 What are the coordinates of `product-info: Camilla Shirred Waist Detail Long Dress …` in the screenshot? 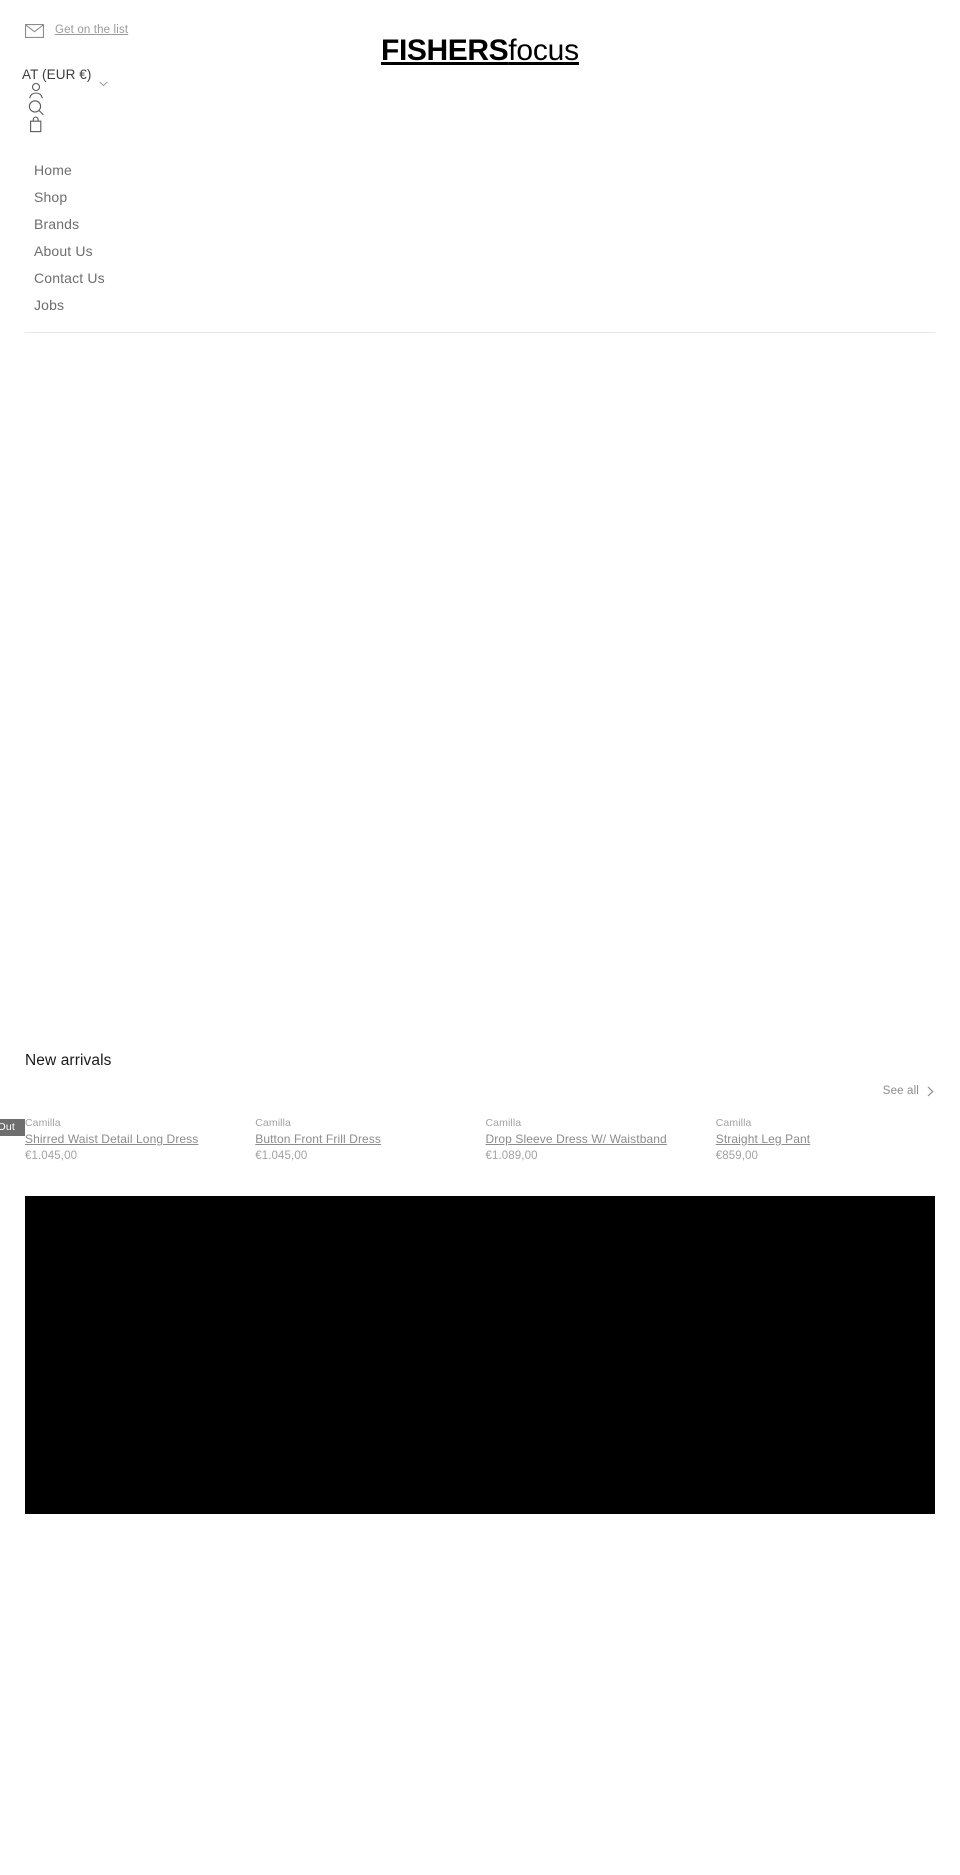 It's located at (134, 1136).